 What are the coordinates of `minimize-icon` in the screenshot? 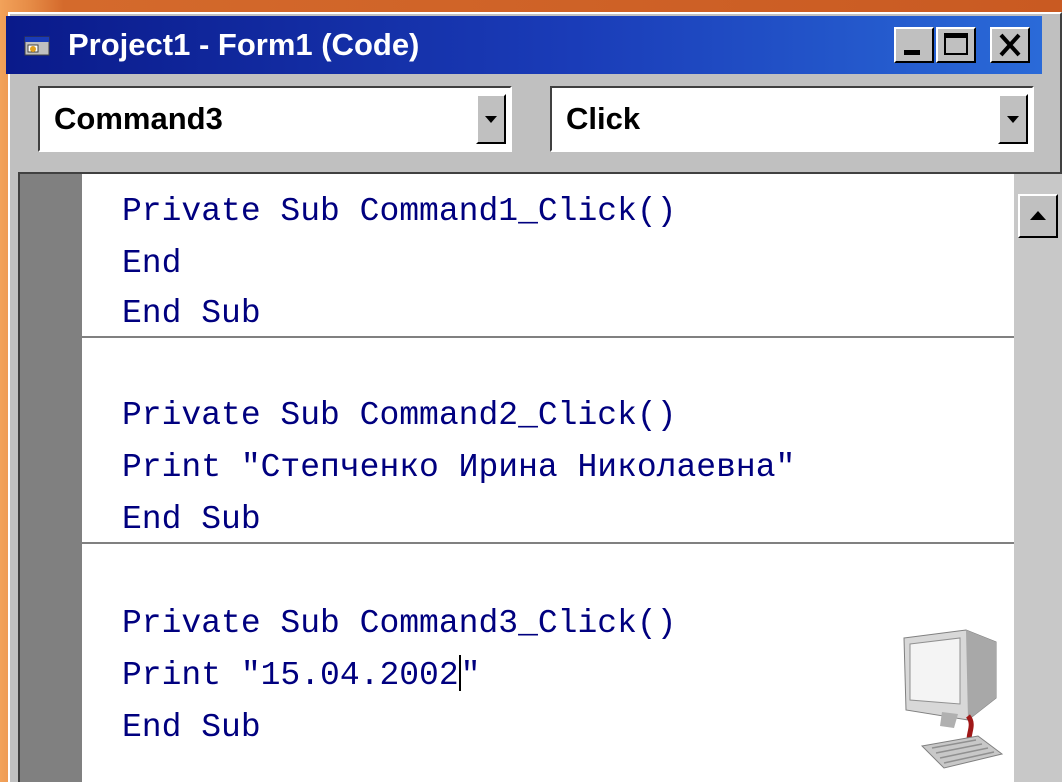 It's located at (912, 52).